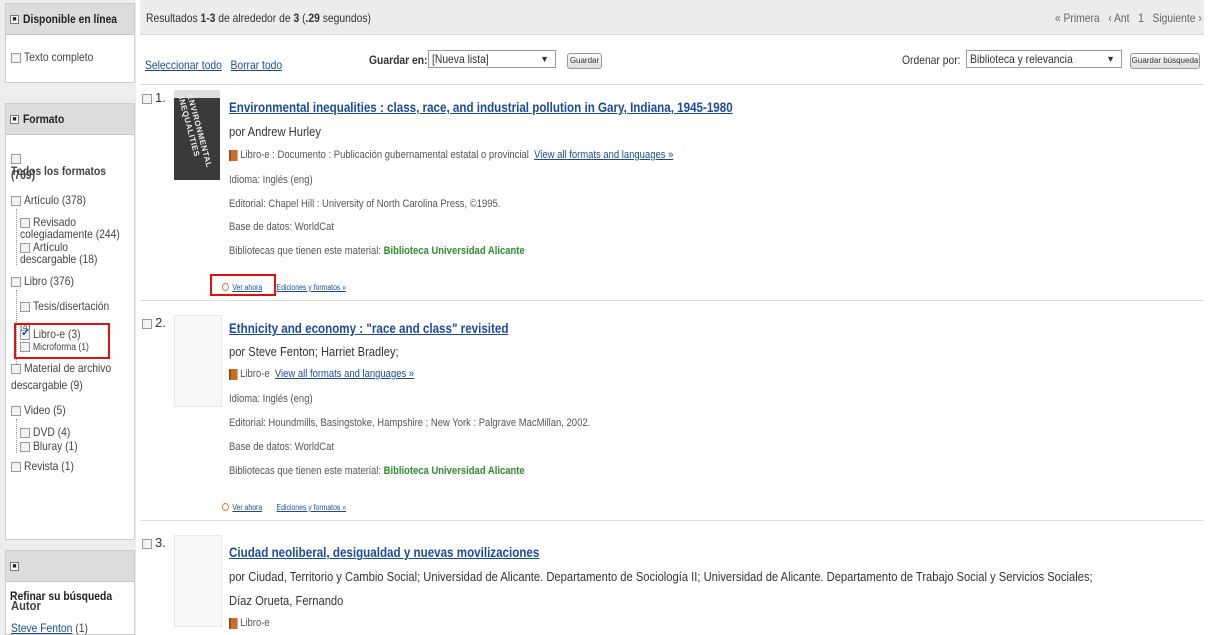 Image resolution: width=1208 pixels, height=635 pixels. Describe the element at coordinates (1077, 18) in the screenshot. I see `first-page-link: « Primera` at that location.